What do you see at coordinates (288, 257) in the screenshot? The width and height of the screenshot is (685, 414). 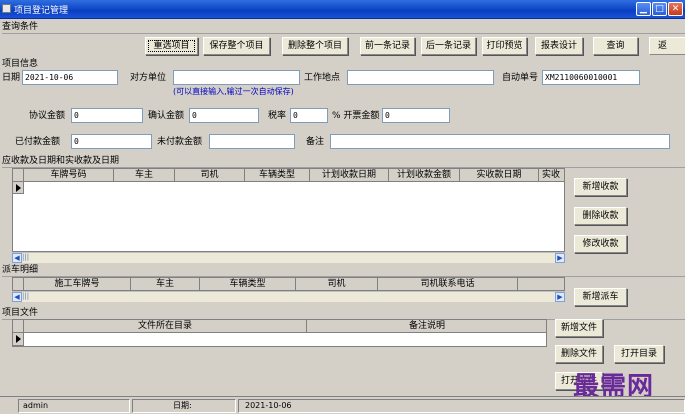 I see `receivables-hscrollbar: ◀ ||| ▶` at bounding box center [288, 257].